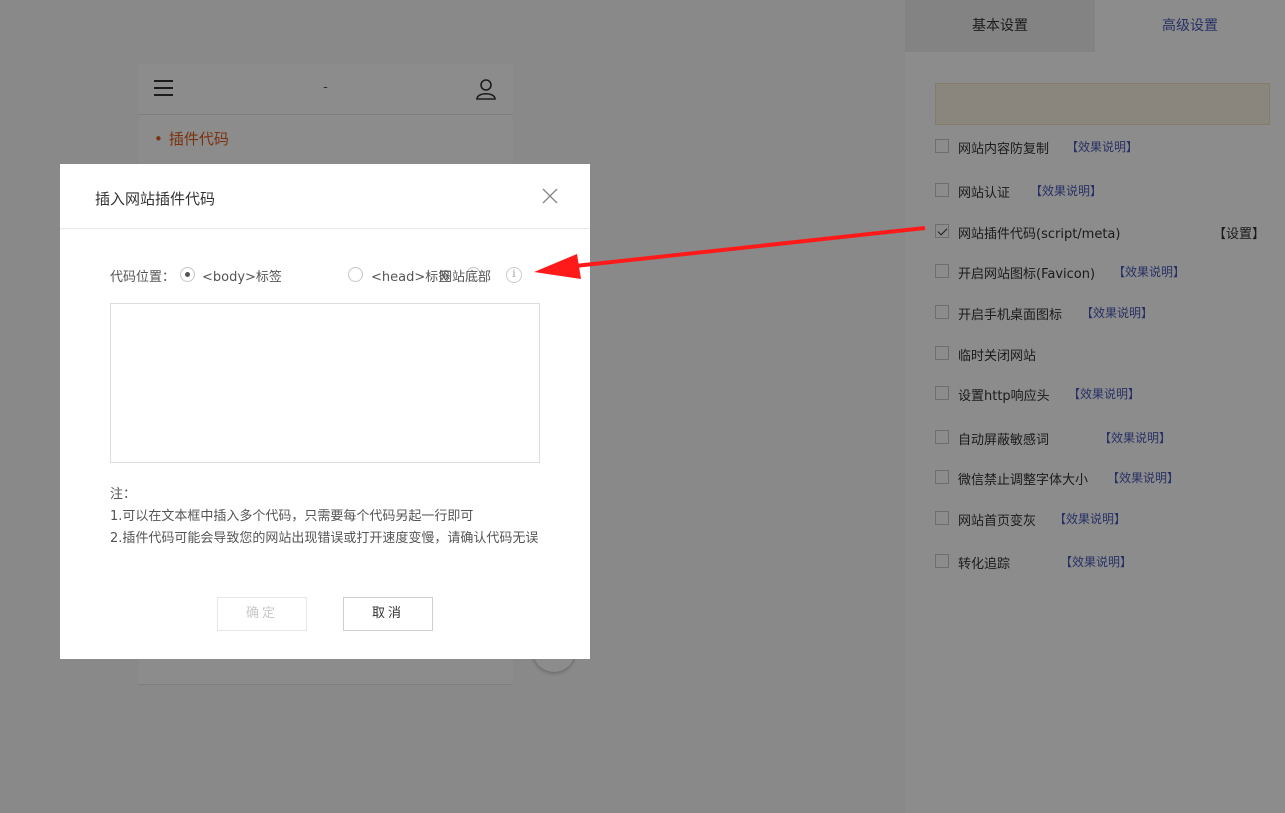 The width and height of the screenshot is (1285, 813). Describe the element at coordinates (388, 614) in the screenshot. I see `cancel-button: 取消` at that location.